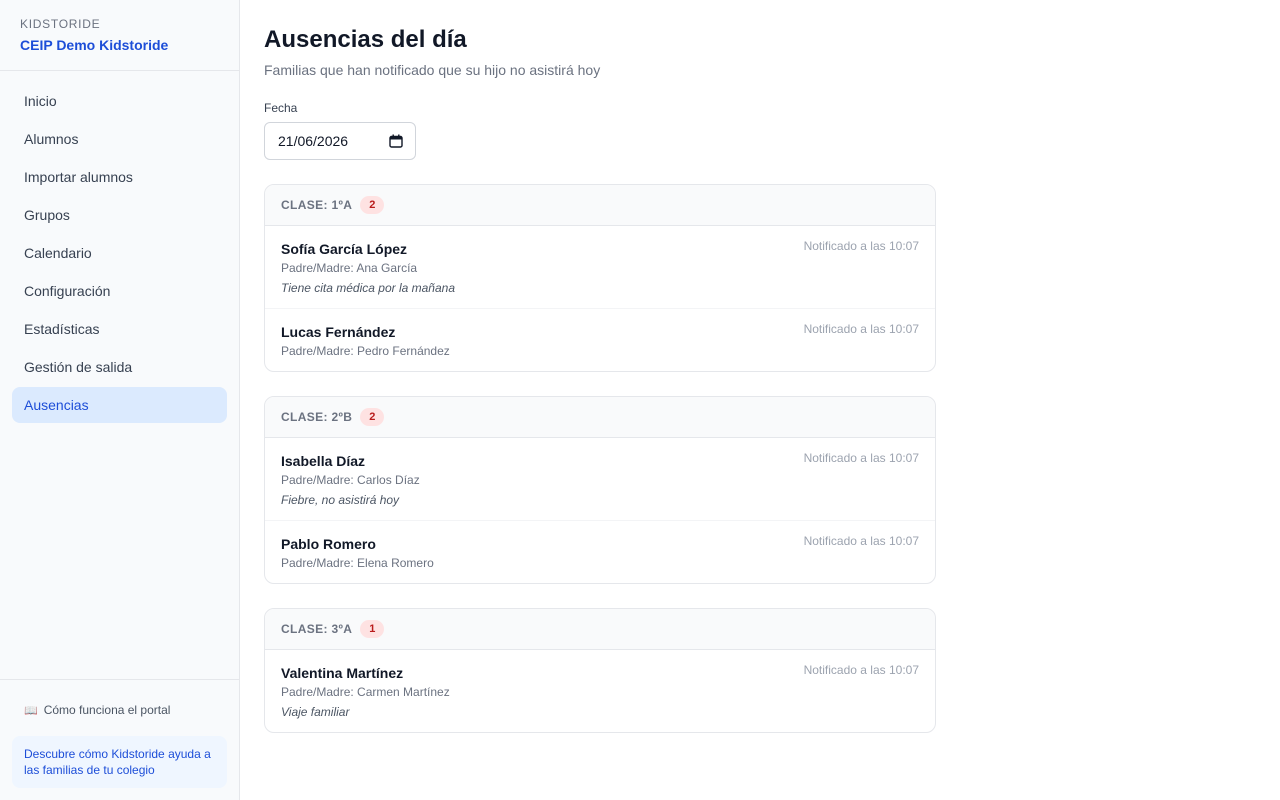 The height and width of the screenshot is (800, 1280). What do you see at coordinates (119, 139) in the screenshot?
I see `sidebar-item-alumnos: Alumnos` at bounding box center [119, 139].